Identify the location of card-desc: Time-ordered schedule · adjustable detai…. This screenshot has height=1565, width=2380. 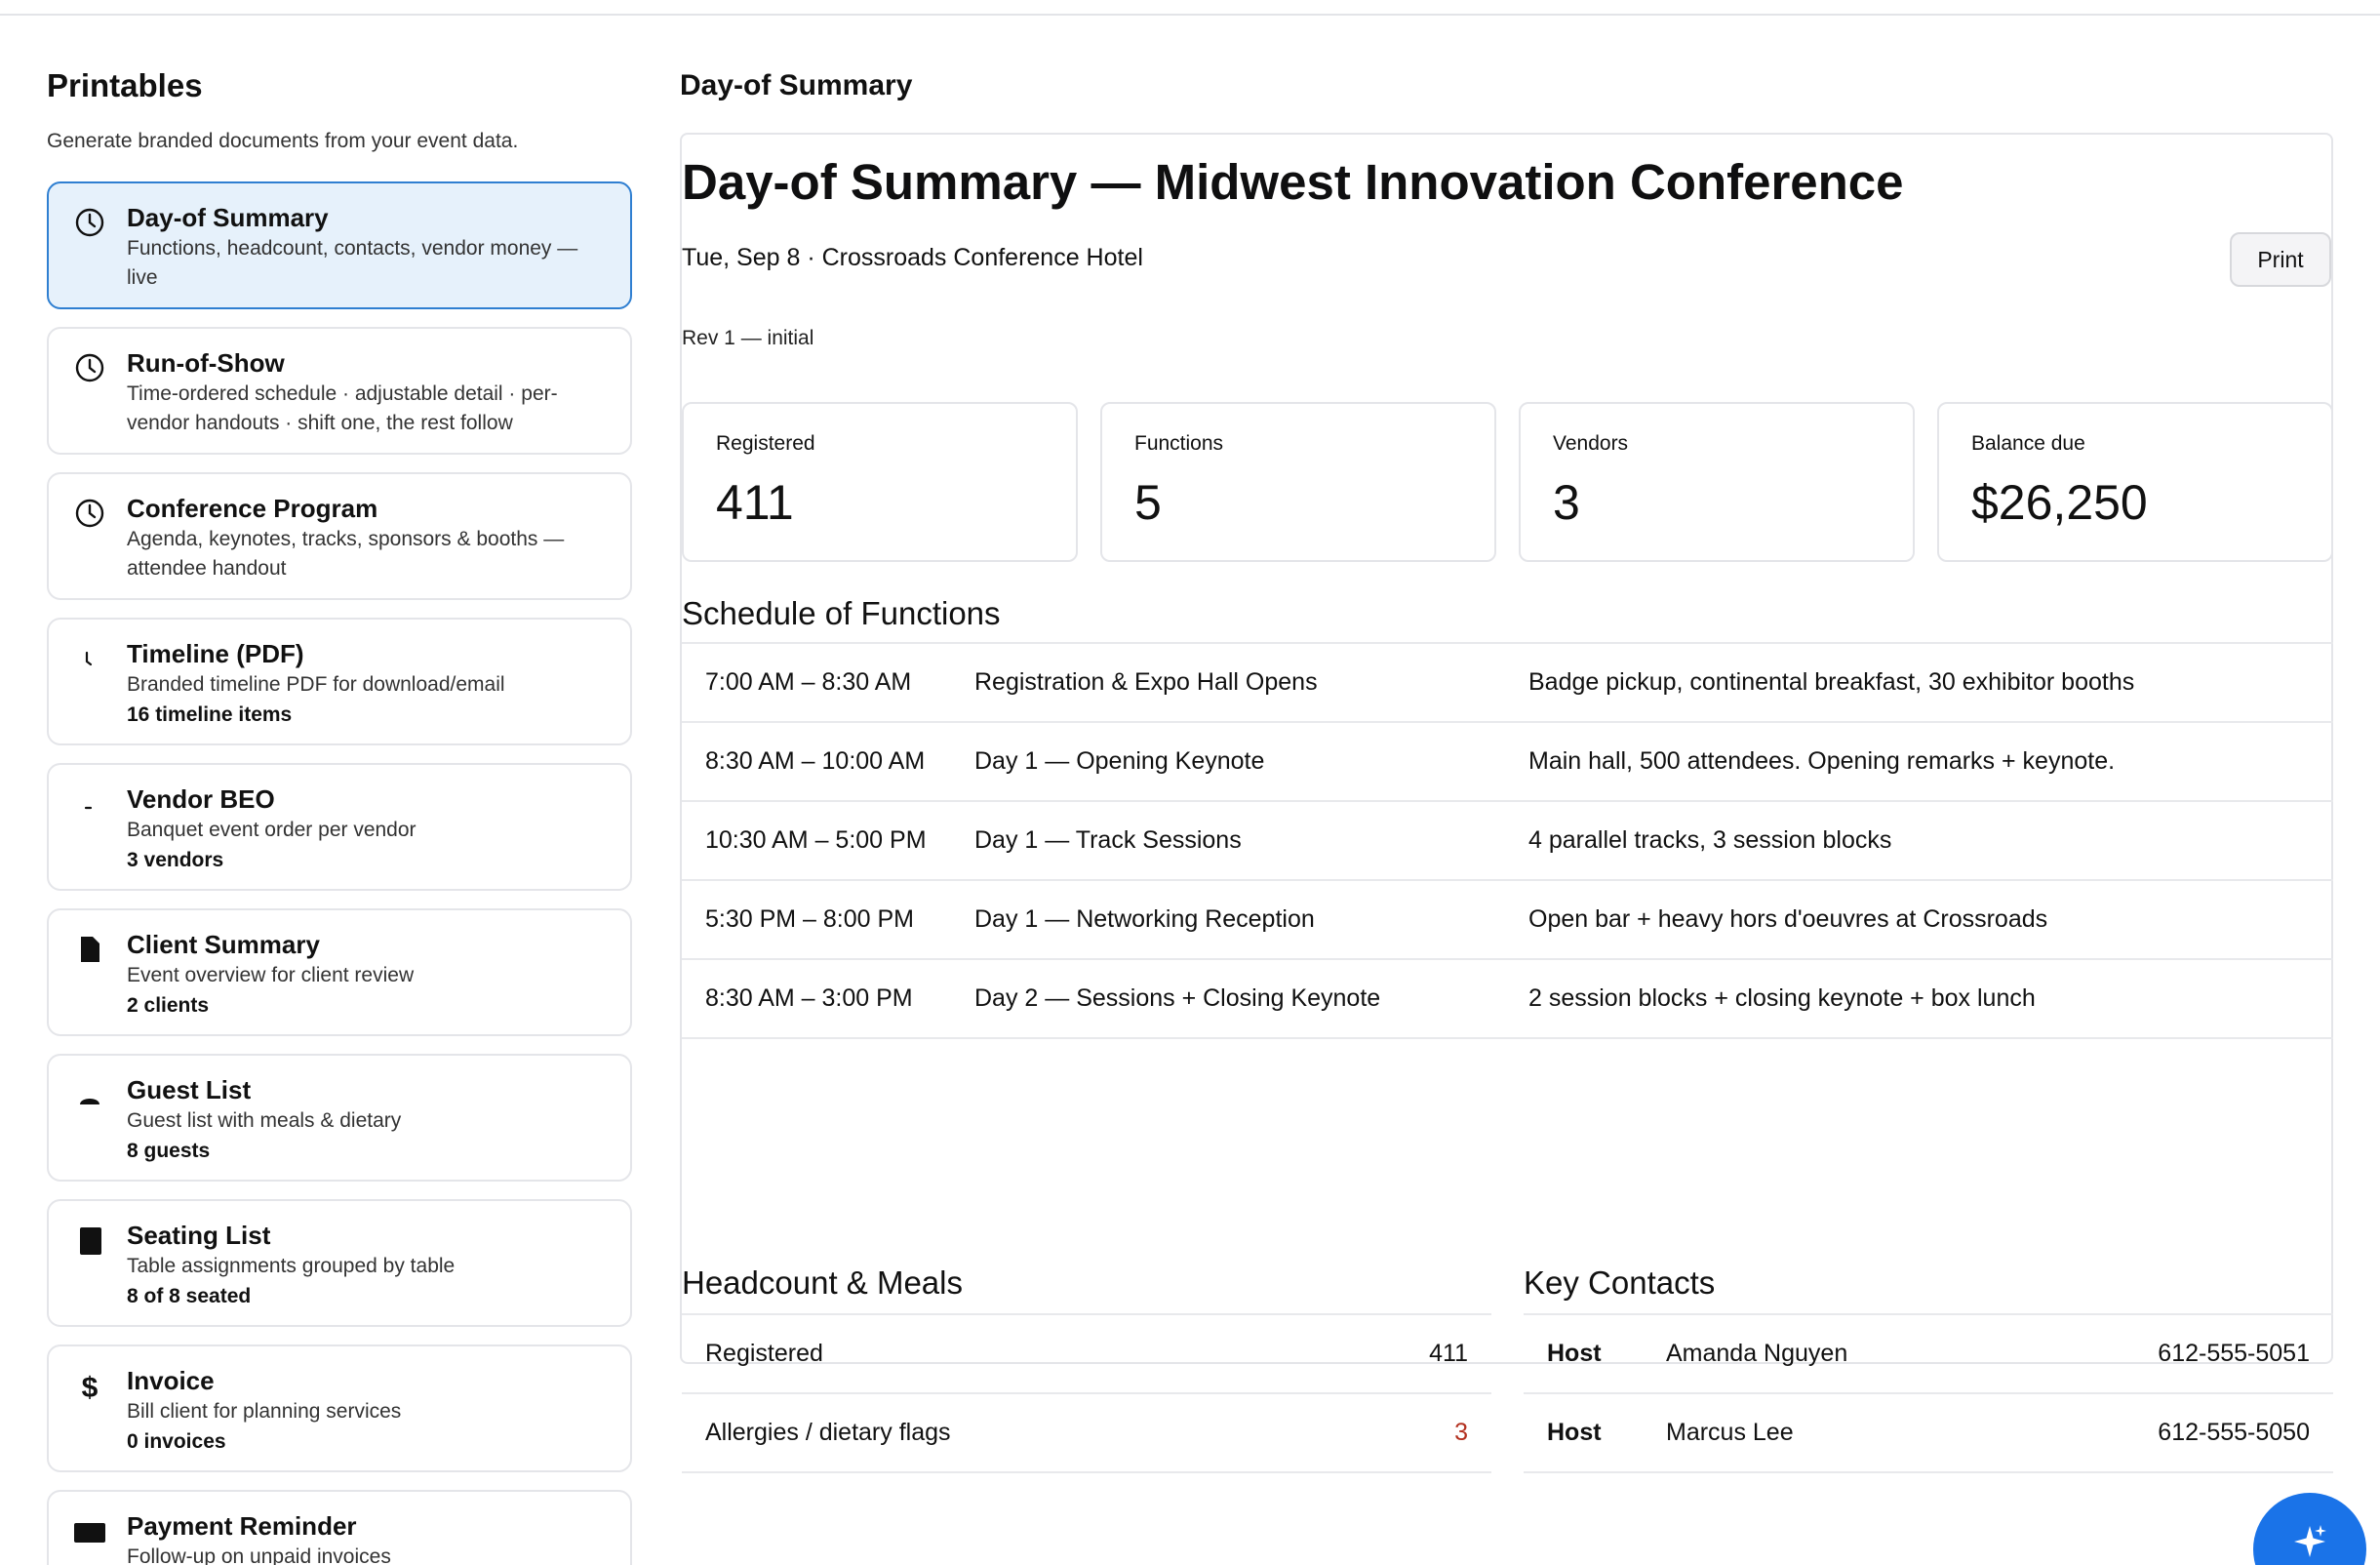
(342, 408).